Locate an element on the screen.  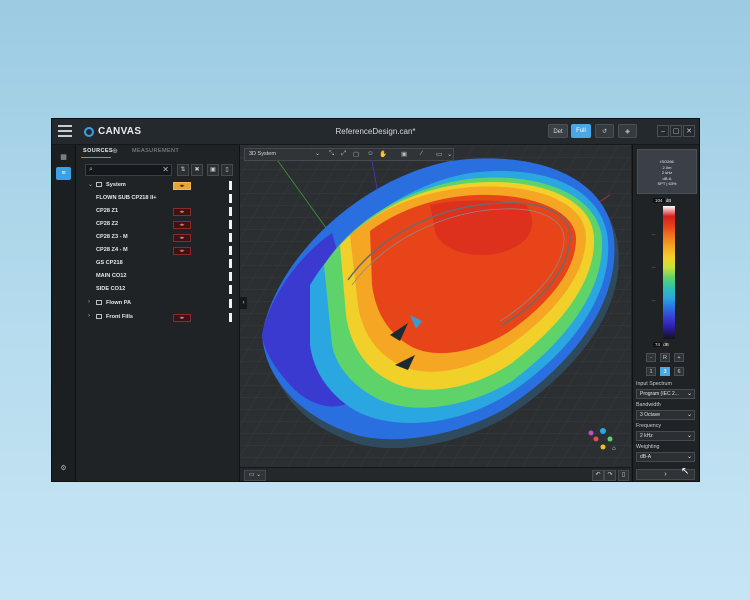
tree-label: FLOWN SUB CP218 II+ is located at coordinates (126, 198).